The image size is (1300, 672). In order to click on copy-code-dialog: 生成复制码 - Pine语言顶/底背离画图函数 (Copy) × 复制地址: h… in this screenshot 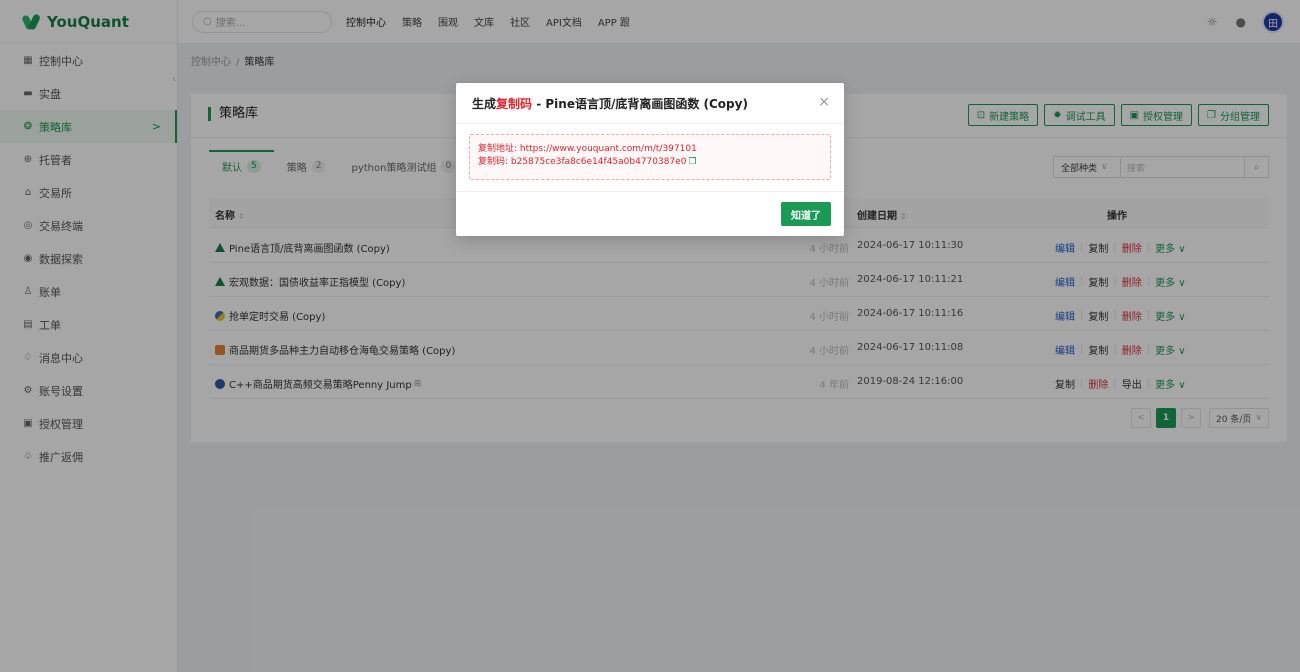, I will do `click(650, 159)`.